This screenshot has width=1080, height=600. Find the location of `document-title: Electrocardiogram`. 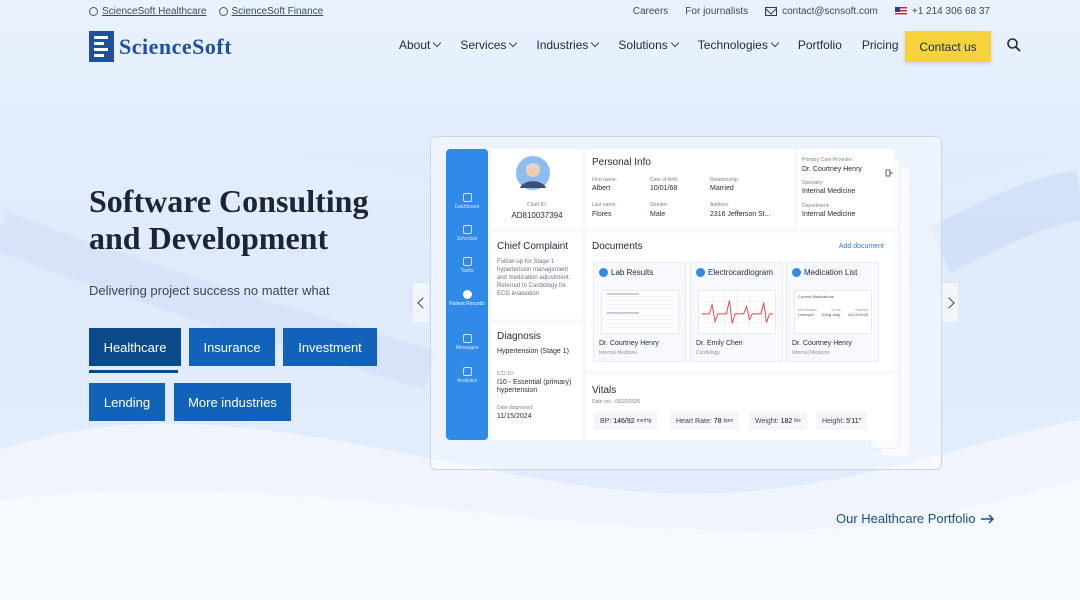

document-title: Electrocardiogram is located at coordinates (740, 272).